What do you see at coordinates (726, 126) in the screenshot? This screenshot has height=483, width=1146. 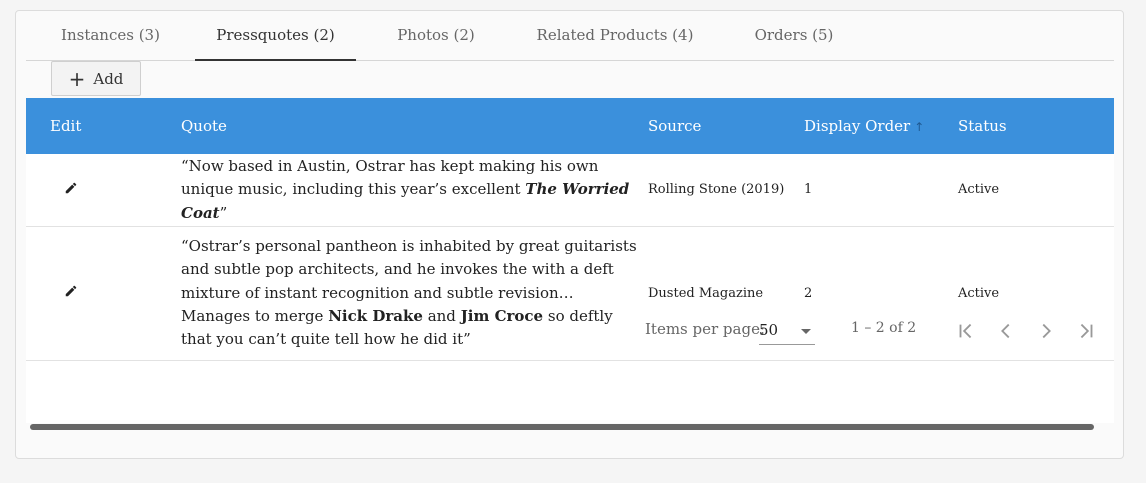 I see `column-header-source: Source` at bounding box center [726, 126].